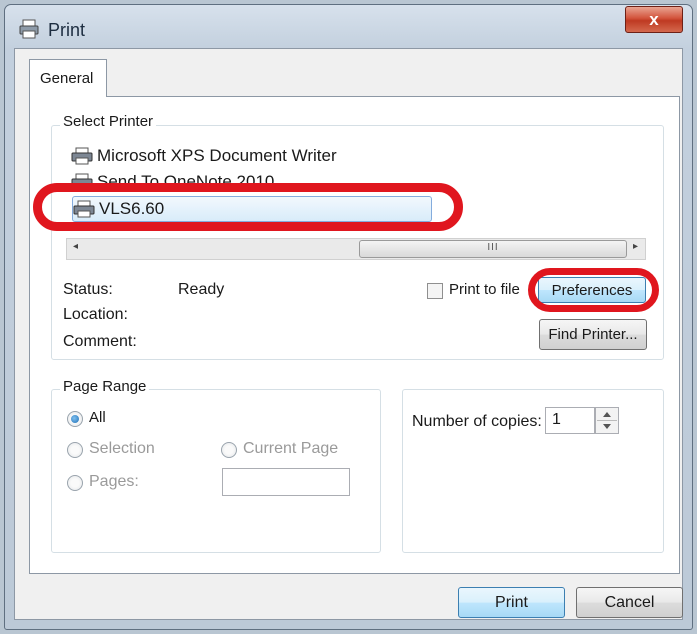 This screenshot has height=634, width=697. Describe the element at coordinates (88, 289) in the screenshot. I see `status-label: Status:` at that location.